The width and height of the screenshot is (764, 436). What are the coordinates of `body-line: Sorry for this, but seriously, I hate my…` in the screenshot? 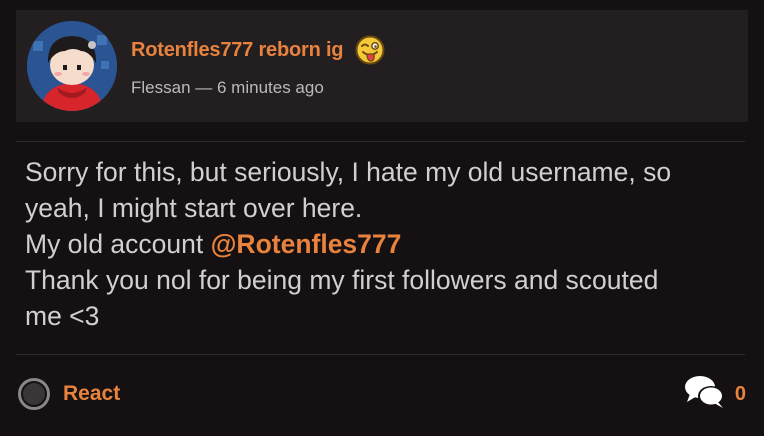 It's located at (348, 172).